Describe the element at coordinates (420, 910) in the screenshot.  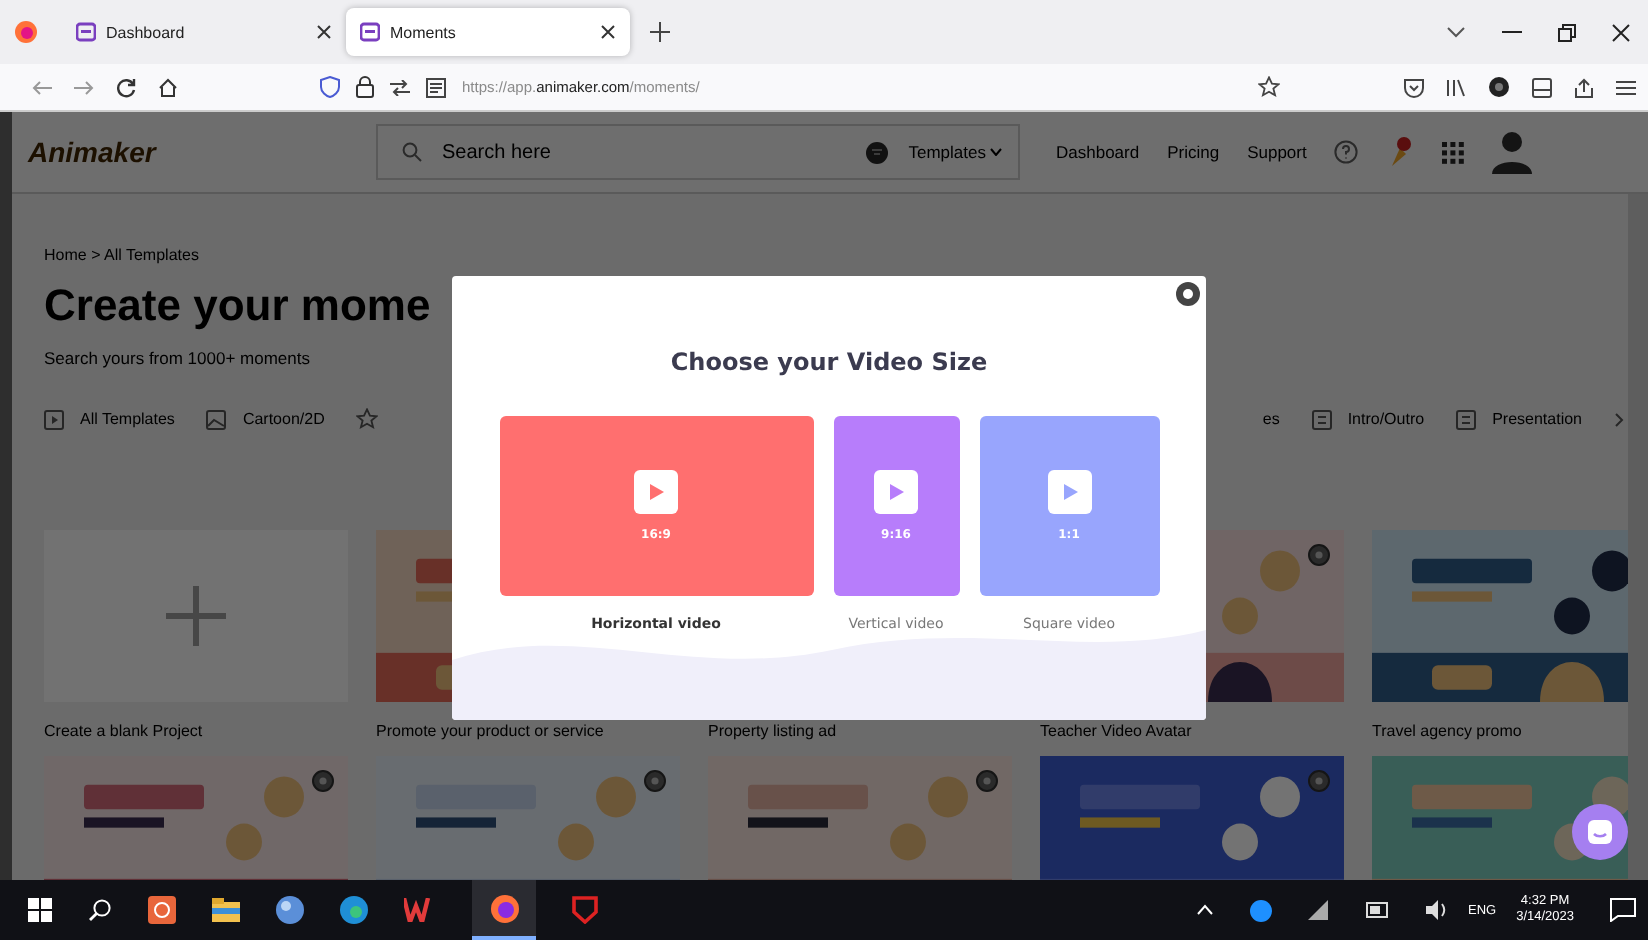
I see `office-icon` at that location.